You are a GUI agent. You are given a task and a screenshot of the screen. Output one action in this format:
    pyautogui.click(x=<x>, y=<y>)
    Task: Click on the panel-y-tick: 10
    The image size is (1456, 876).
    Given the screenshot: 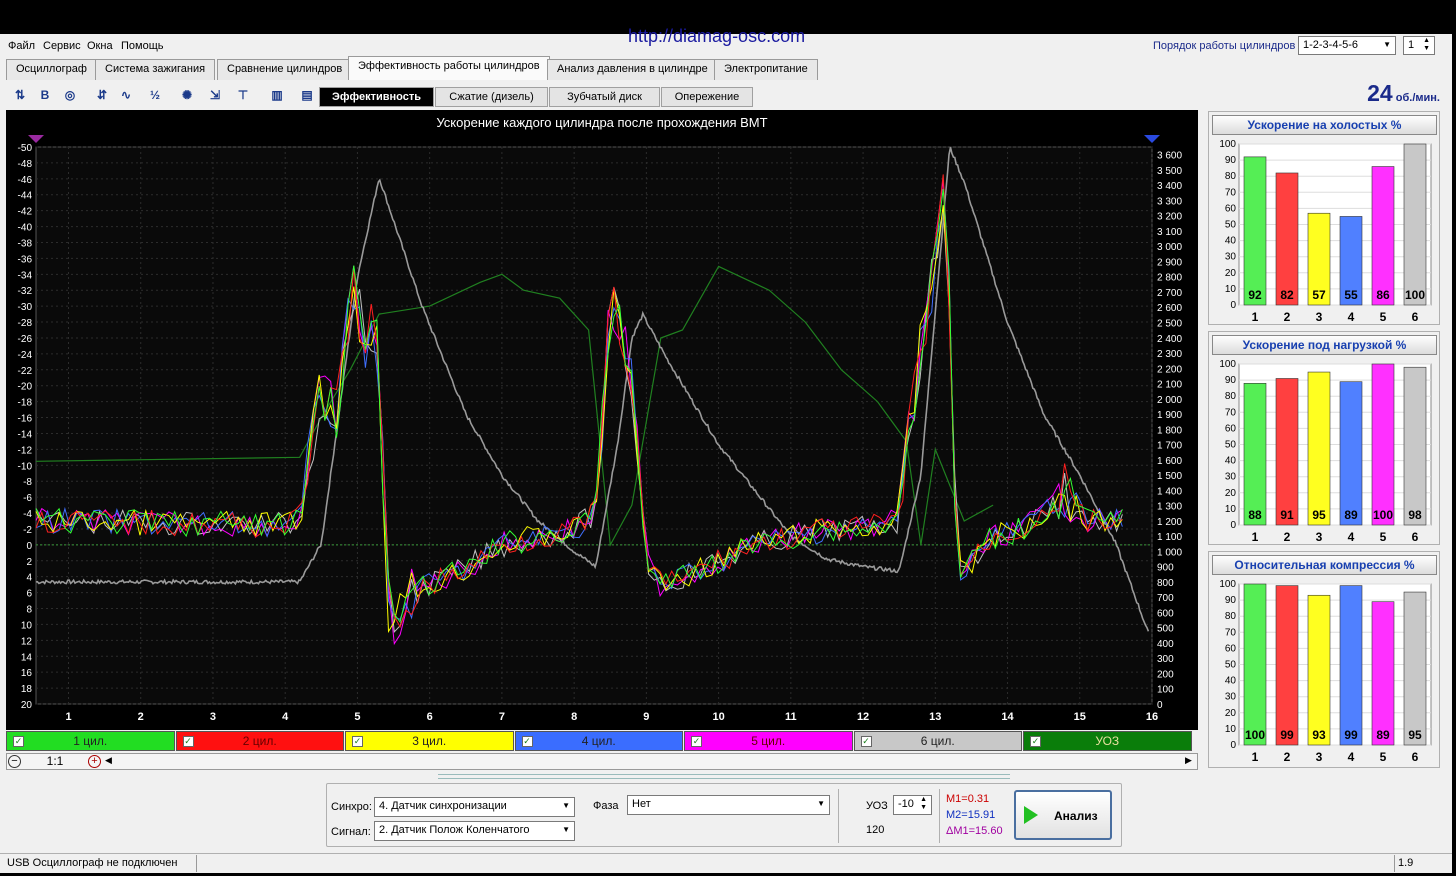 What is the action you would take?
    pyautogui.click(x=1231, y=289)
    